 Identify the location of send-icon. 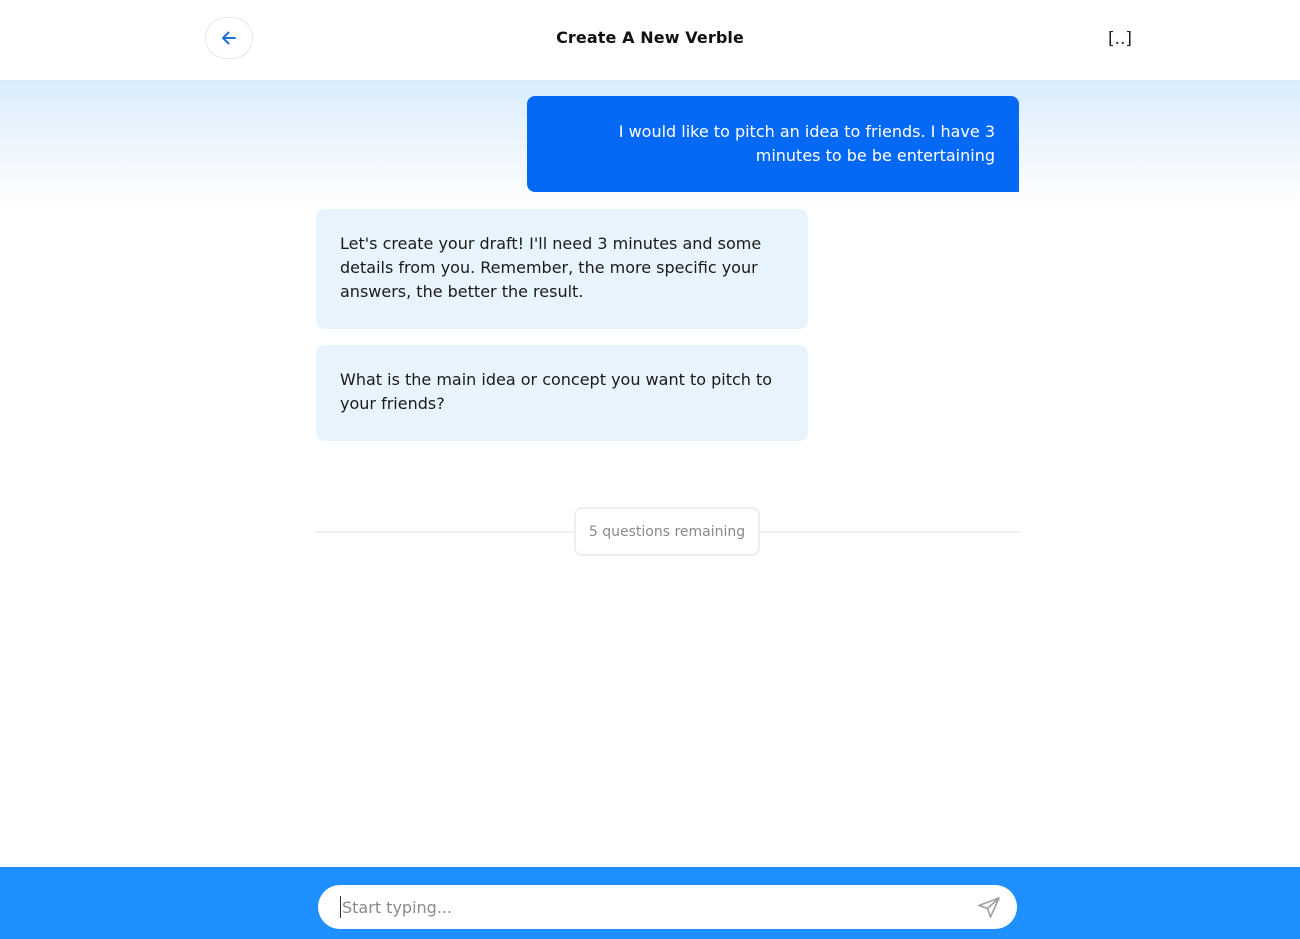
(989, 907).